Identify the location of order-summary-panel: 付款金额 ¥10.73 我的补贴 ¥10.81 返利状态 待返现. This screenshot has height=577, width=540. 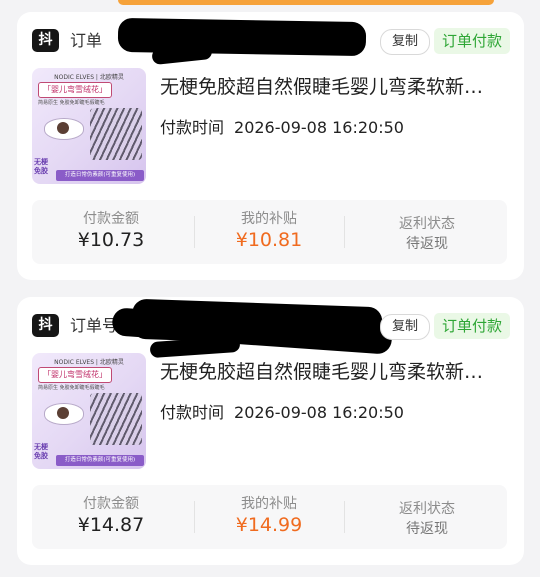
(269, 232).